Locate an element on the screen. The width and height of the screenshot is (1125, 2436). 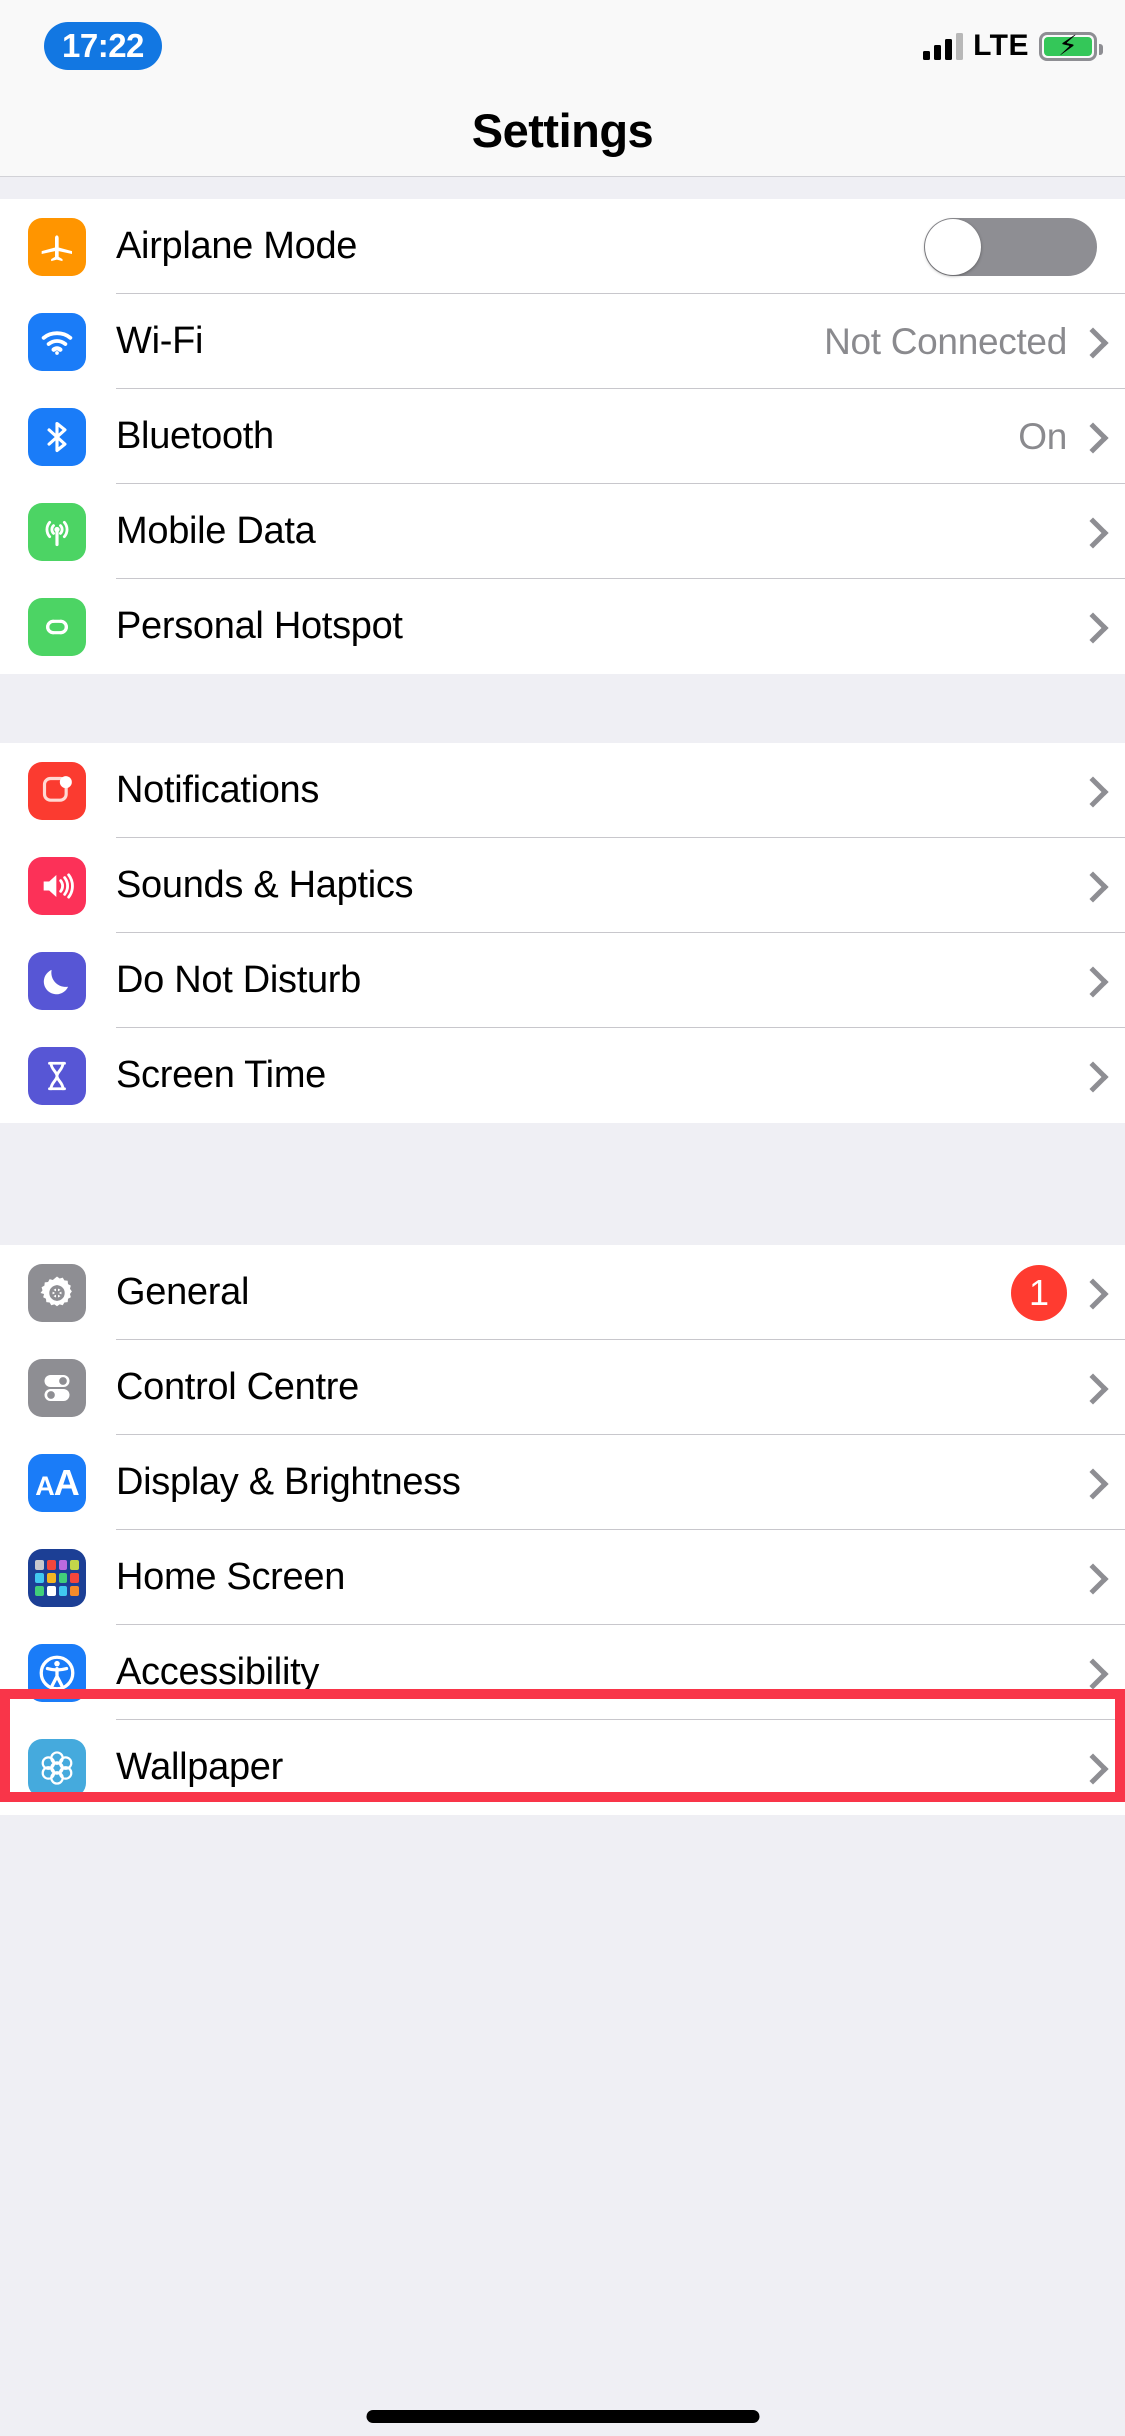
list-top-gap is located at coordinates (562, 188).